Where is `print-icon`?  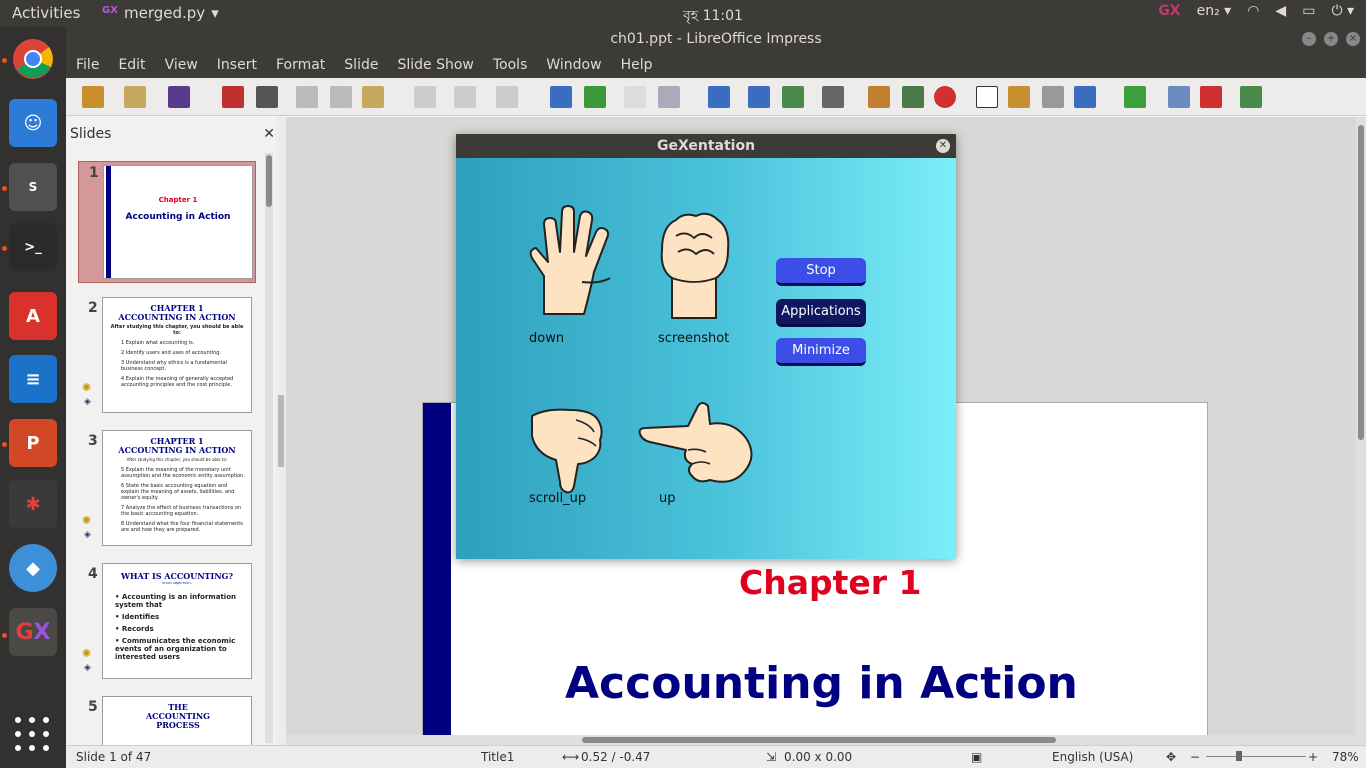
print-icon is located at coordinates (267, 97).